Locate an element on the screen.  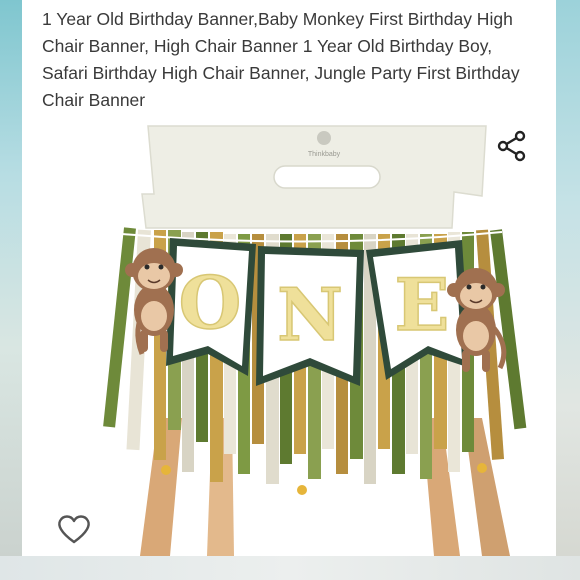
background-left-edge is located at coordinates (11, 290).